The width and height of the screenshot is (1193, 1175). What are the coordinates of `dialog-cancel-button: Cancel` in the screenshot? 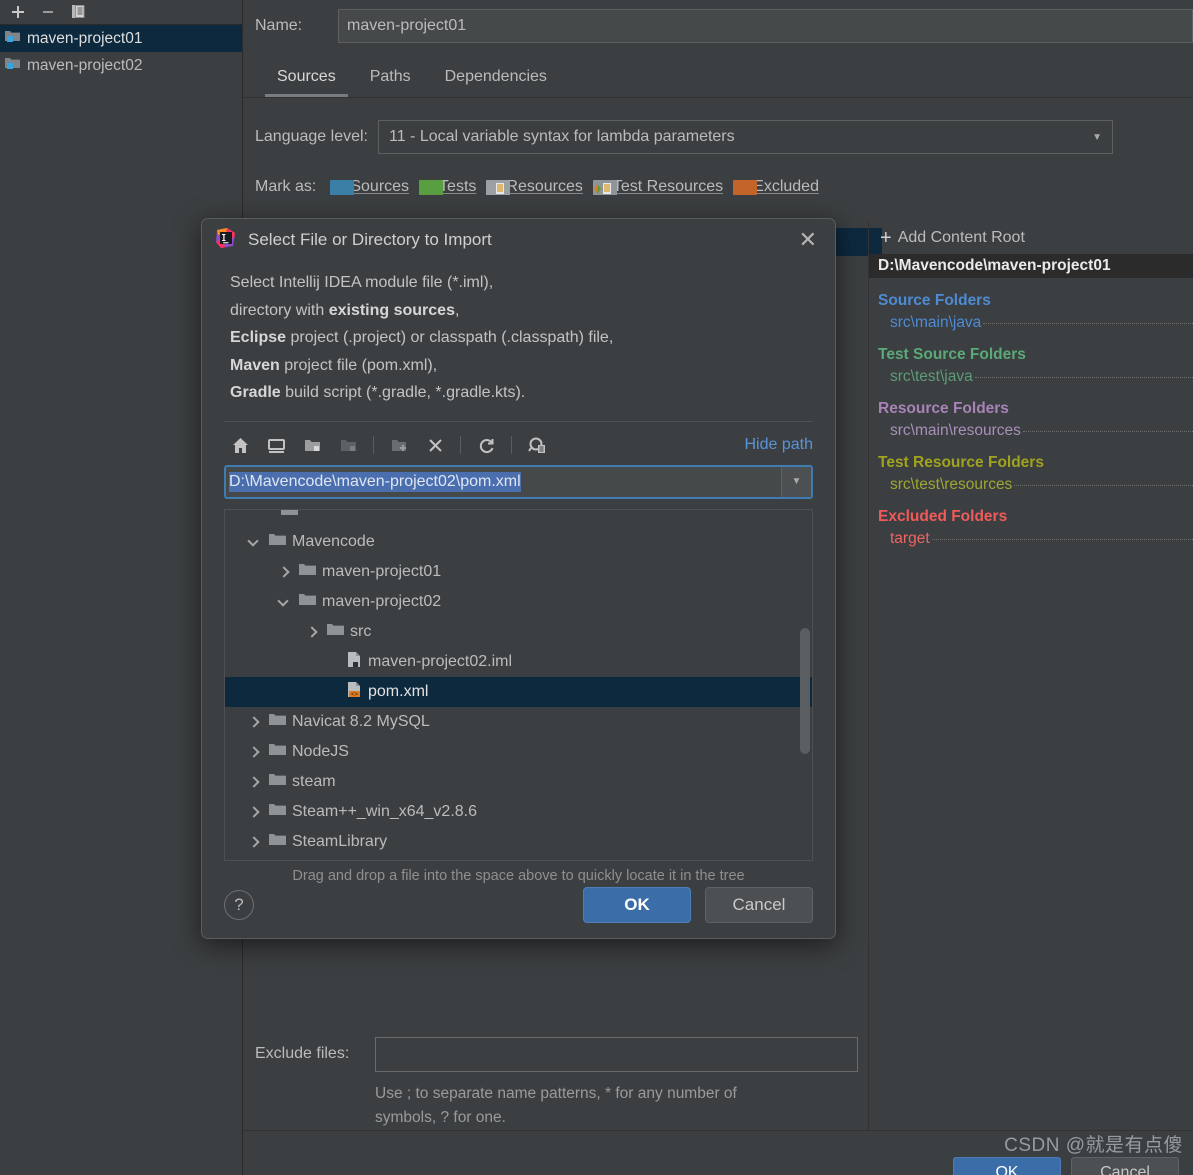 It's located at (759, 905).